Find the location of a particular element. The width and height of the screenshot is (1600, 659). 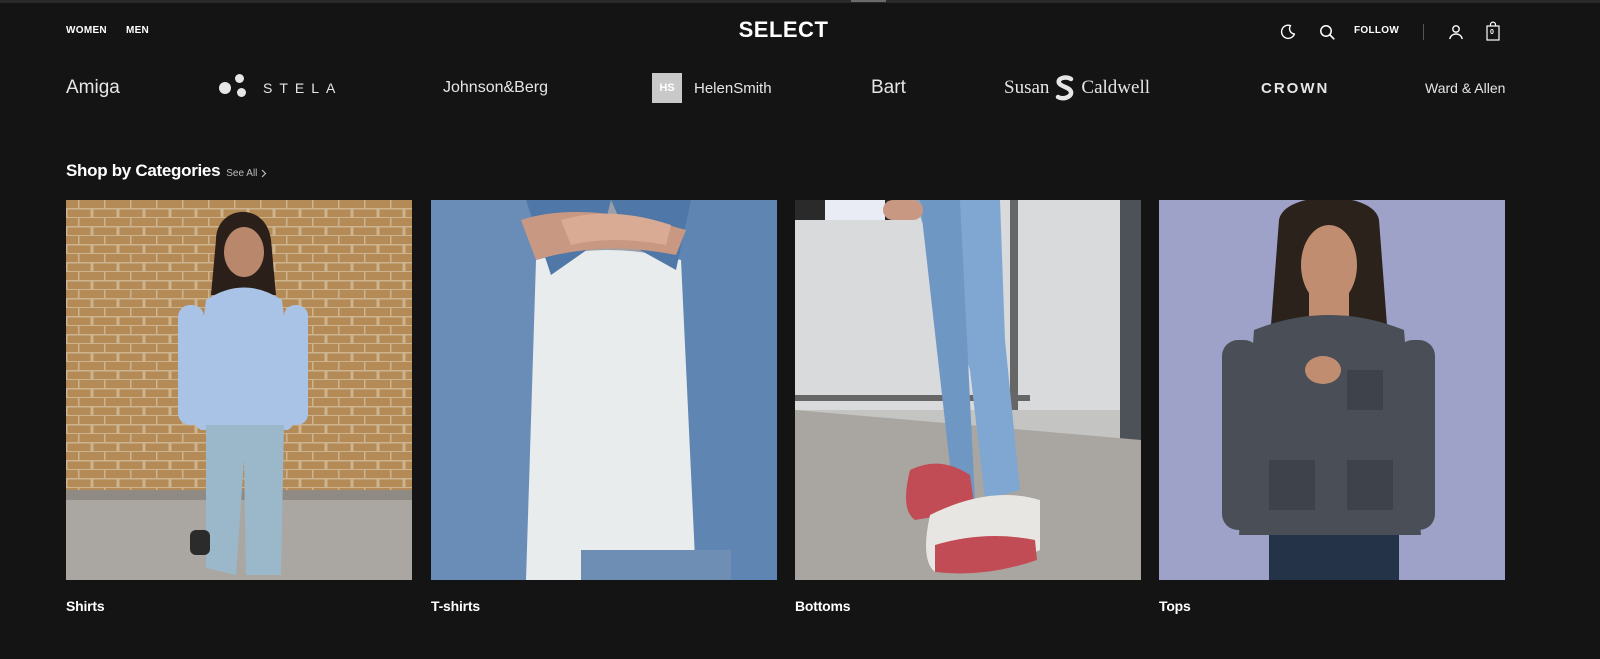

cart-count-badge: 0 is located at coordinates (1492, 32).